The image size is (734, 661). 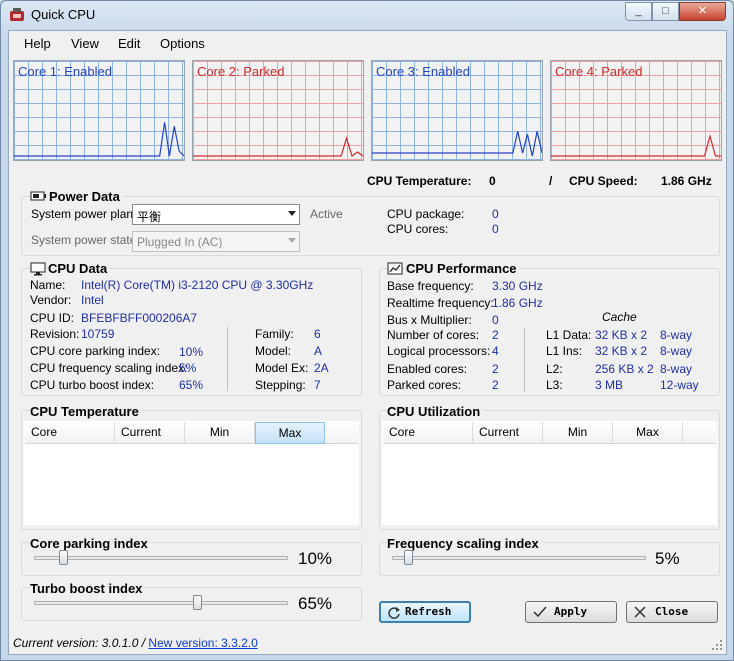 I want to click on apply-label: Apply, so click(x=571, y=611).